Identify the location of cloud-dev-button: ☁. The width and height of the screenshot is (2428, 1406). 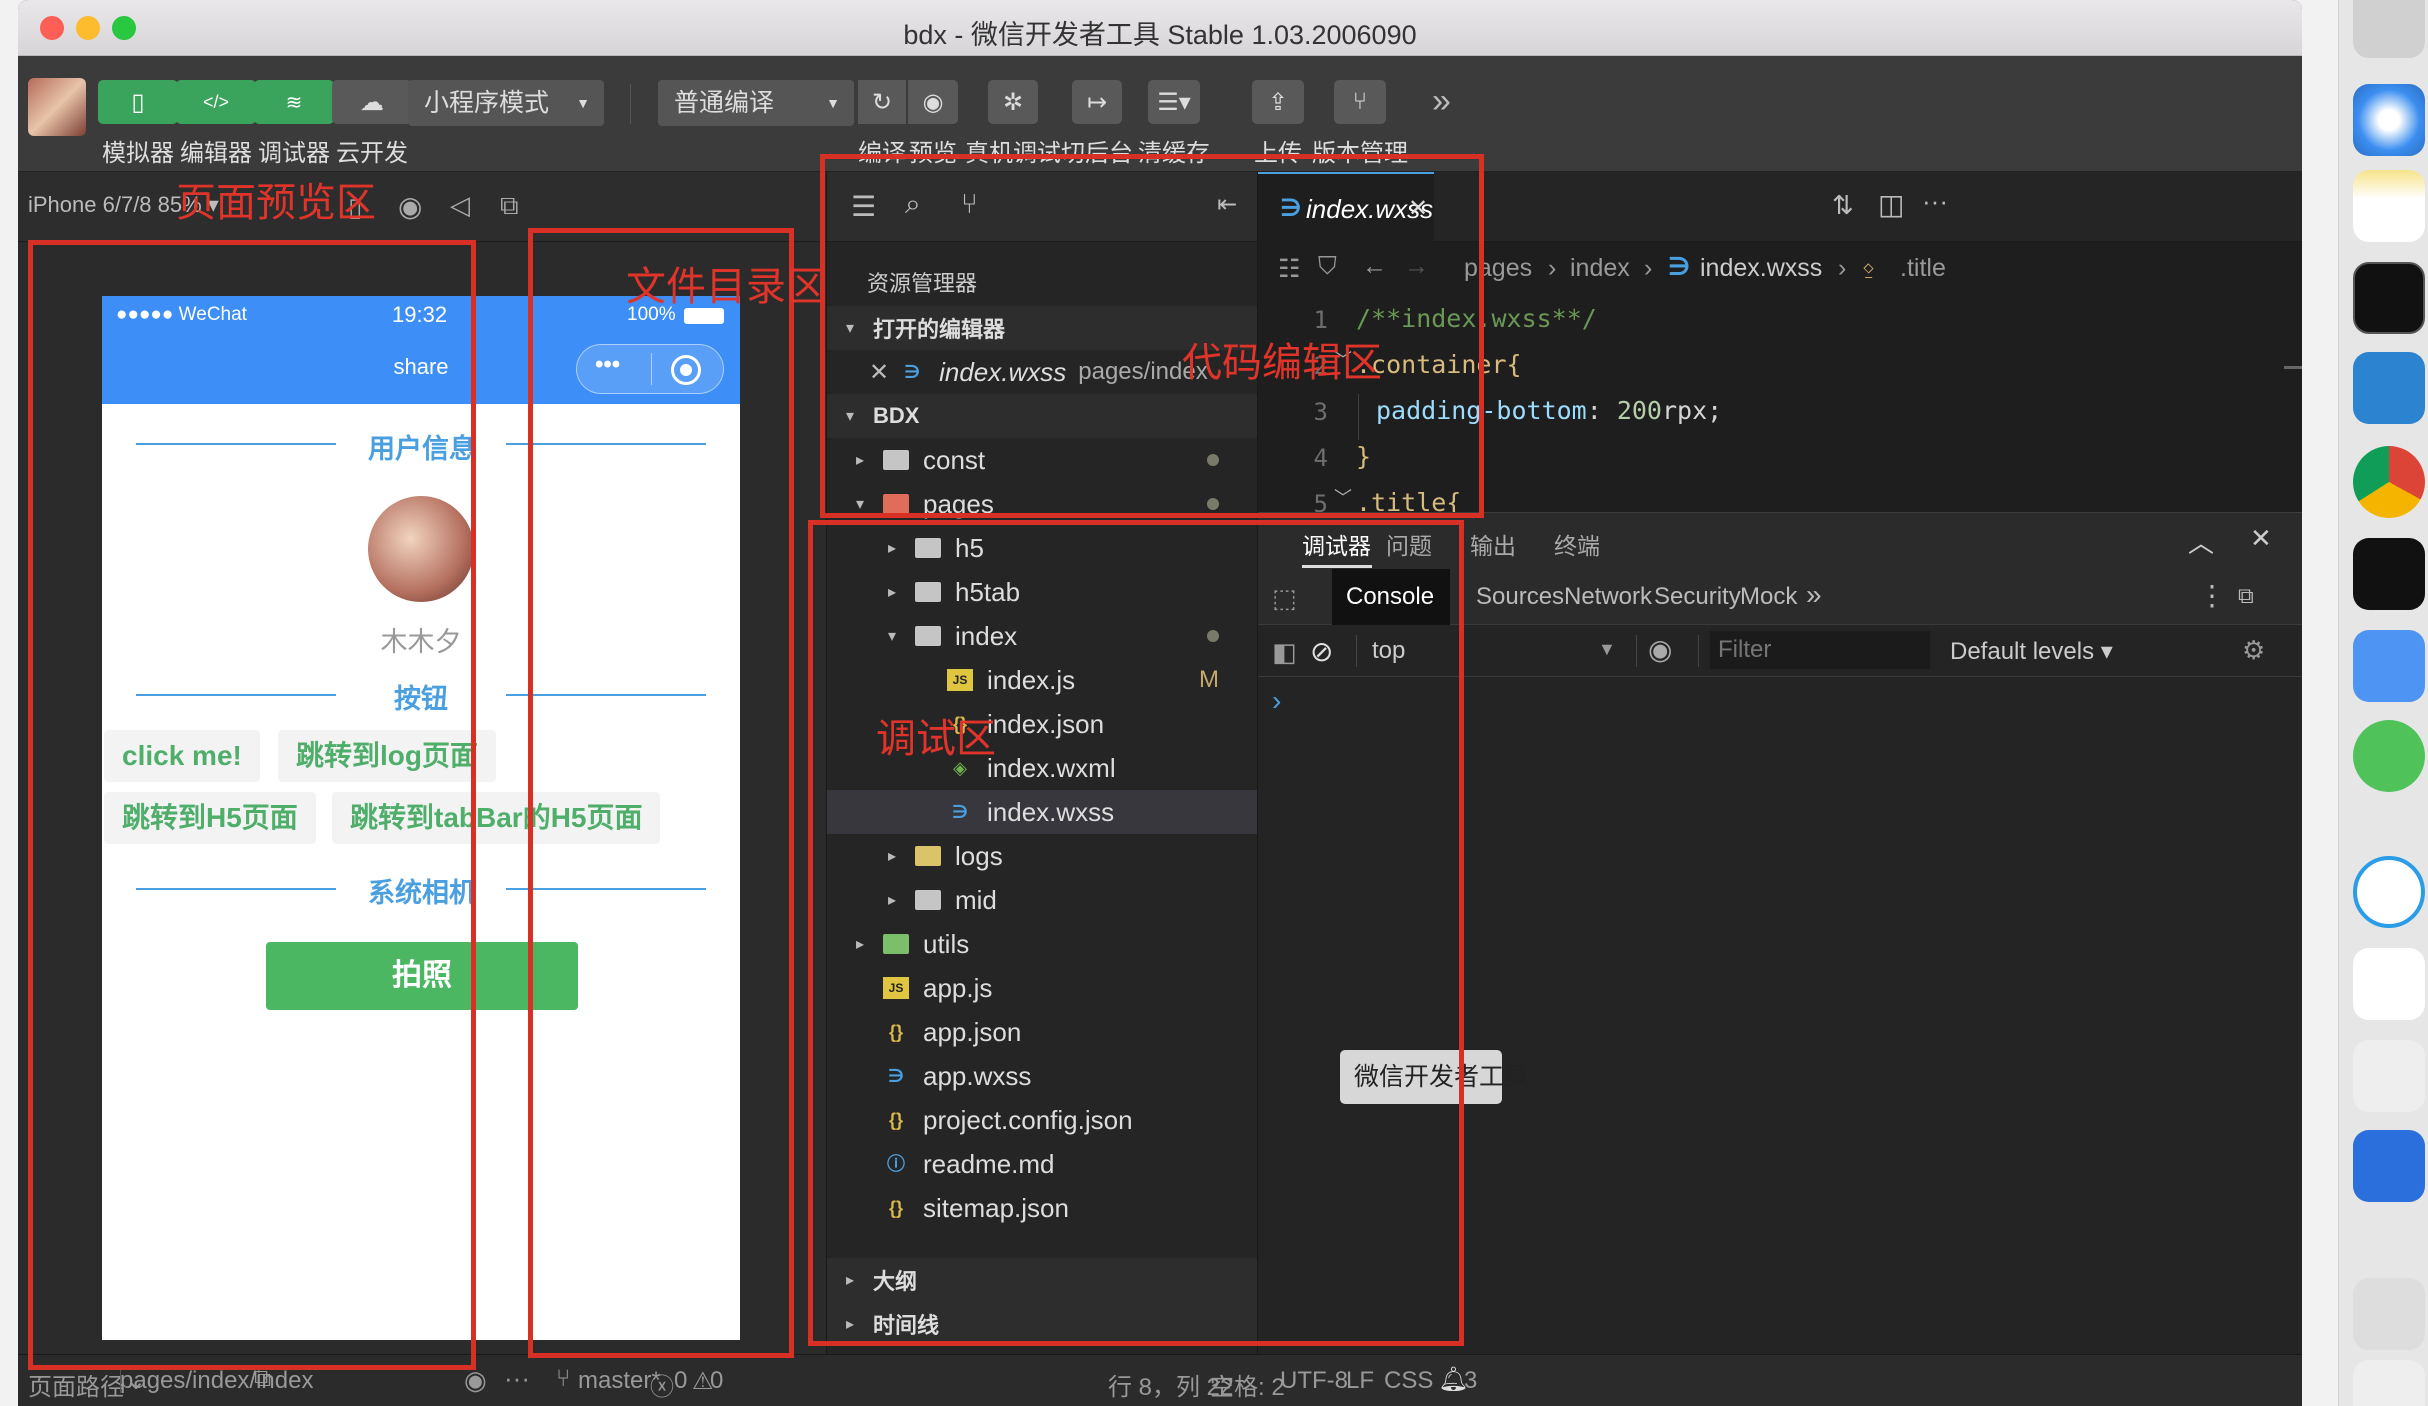
(372, 102).